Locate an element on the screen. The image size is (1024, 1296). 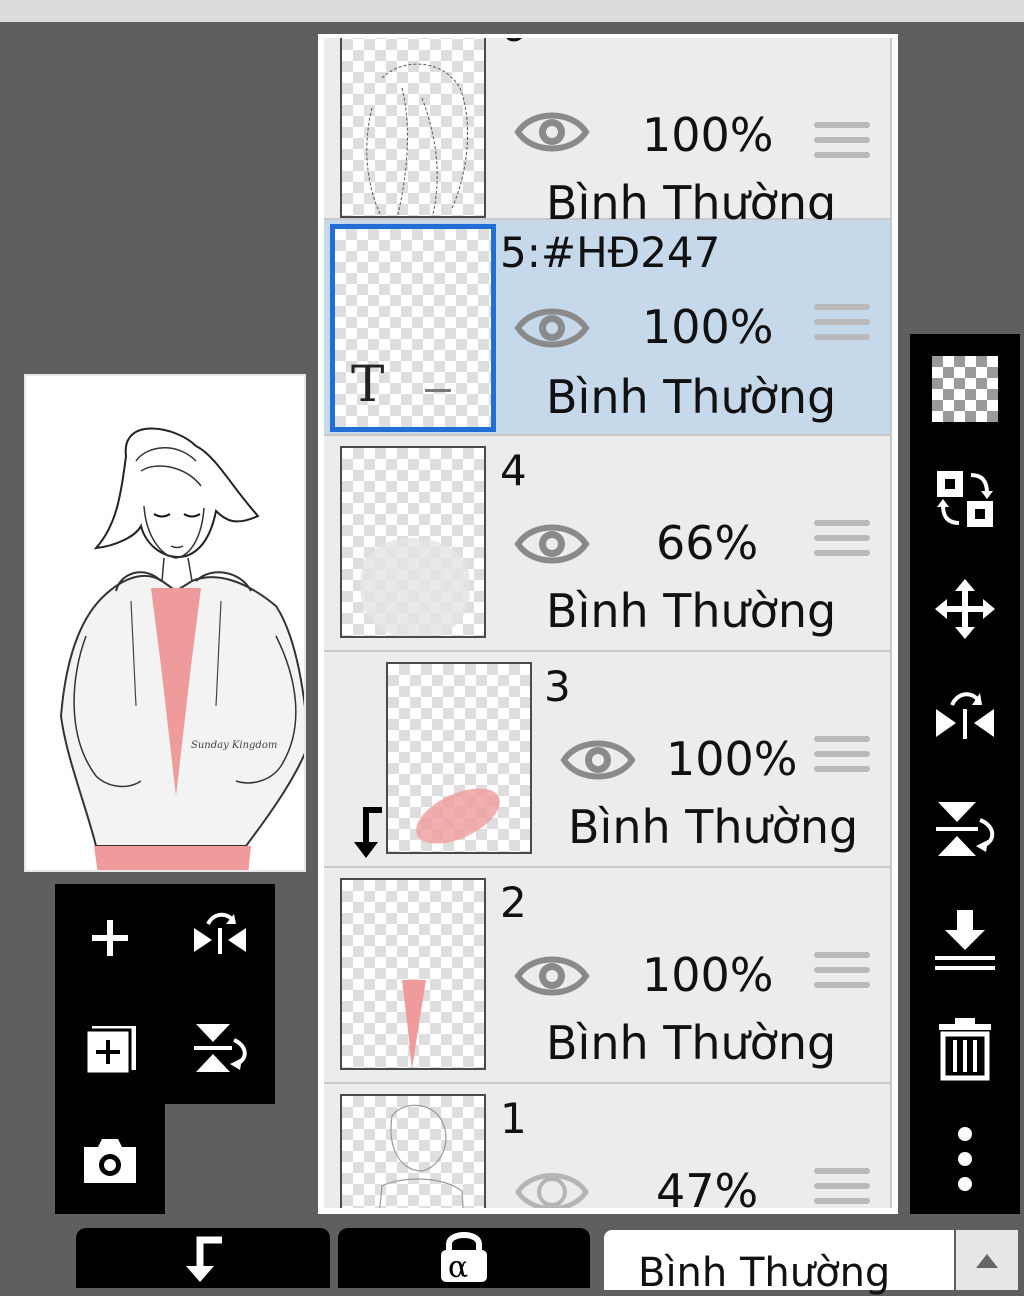
layer-name: 5:#HĐ247 is located at coordinates (610, 252).